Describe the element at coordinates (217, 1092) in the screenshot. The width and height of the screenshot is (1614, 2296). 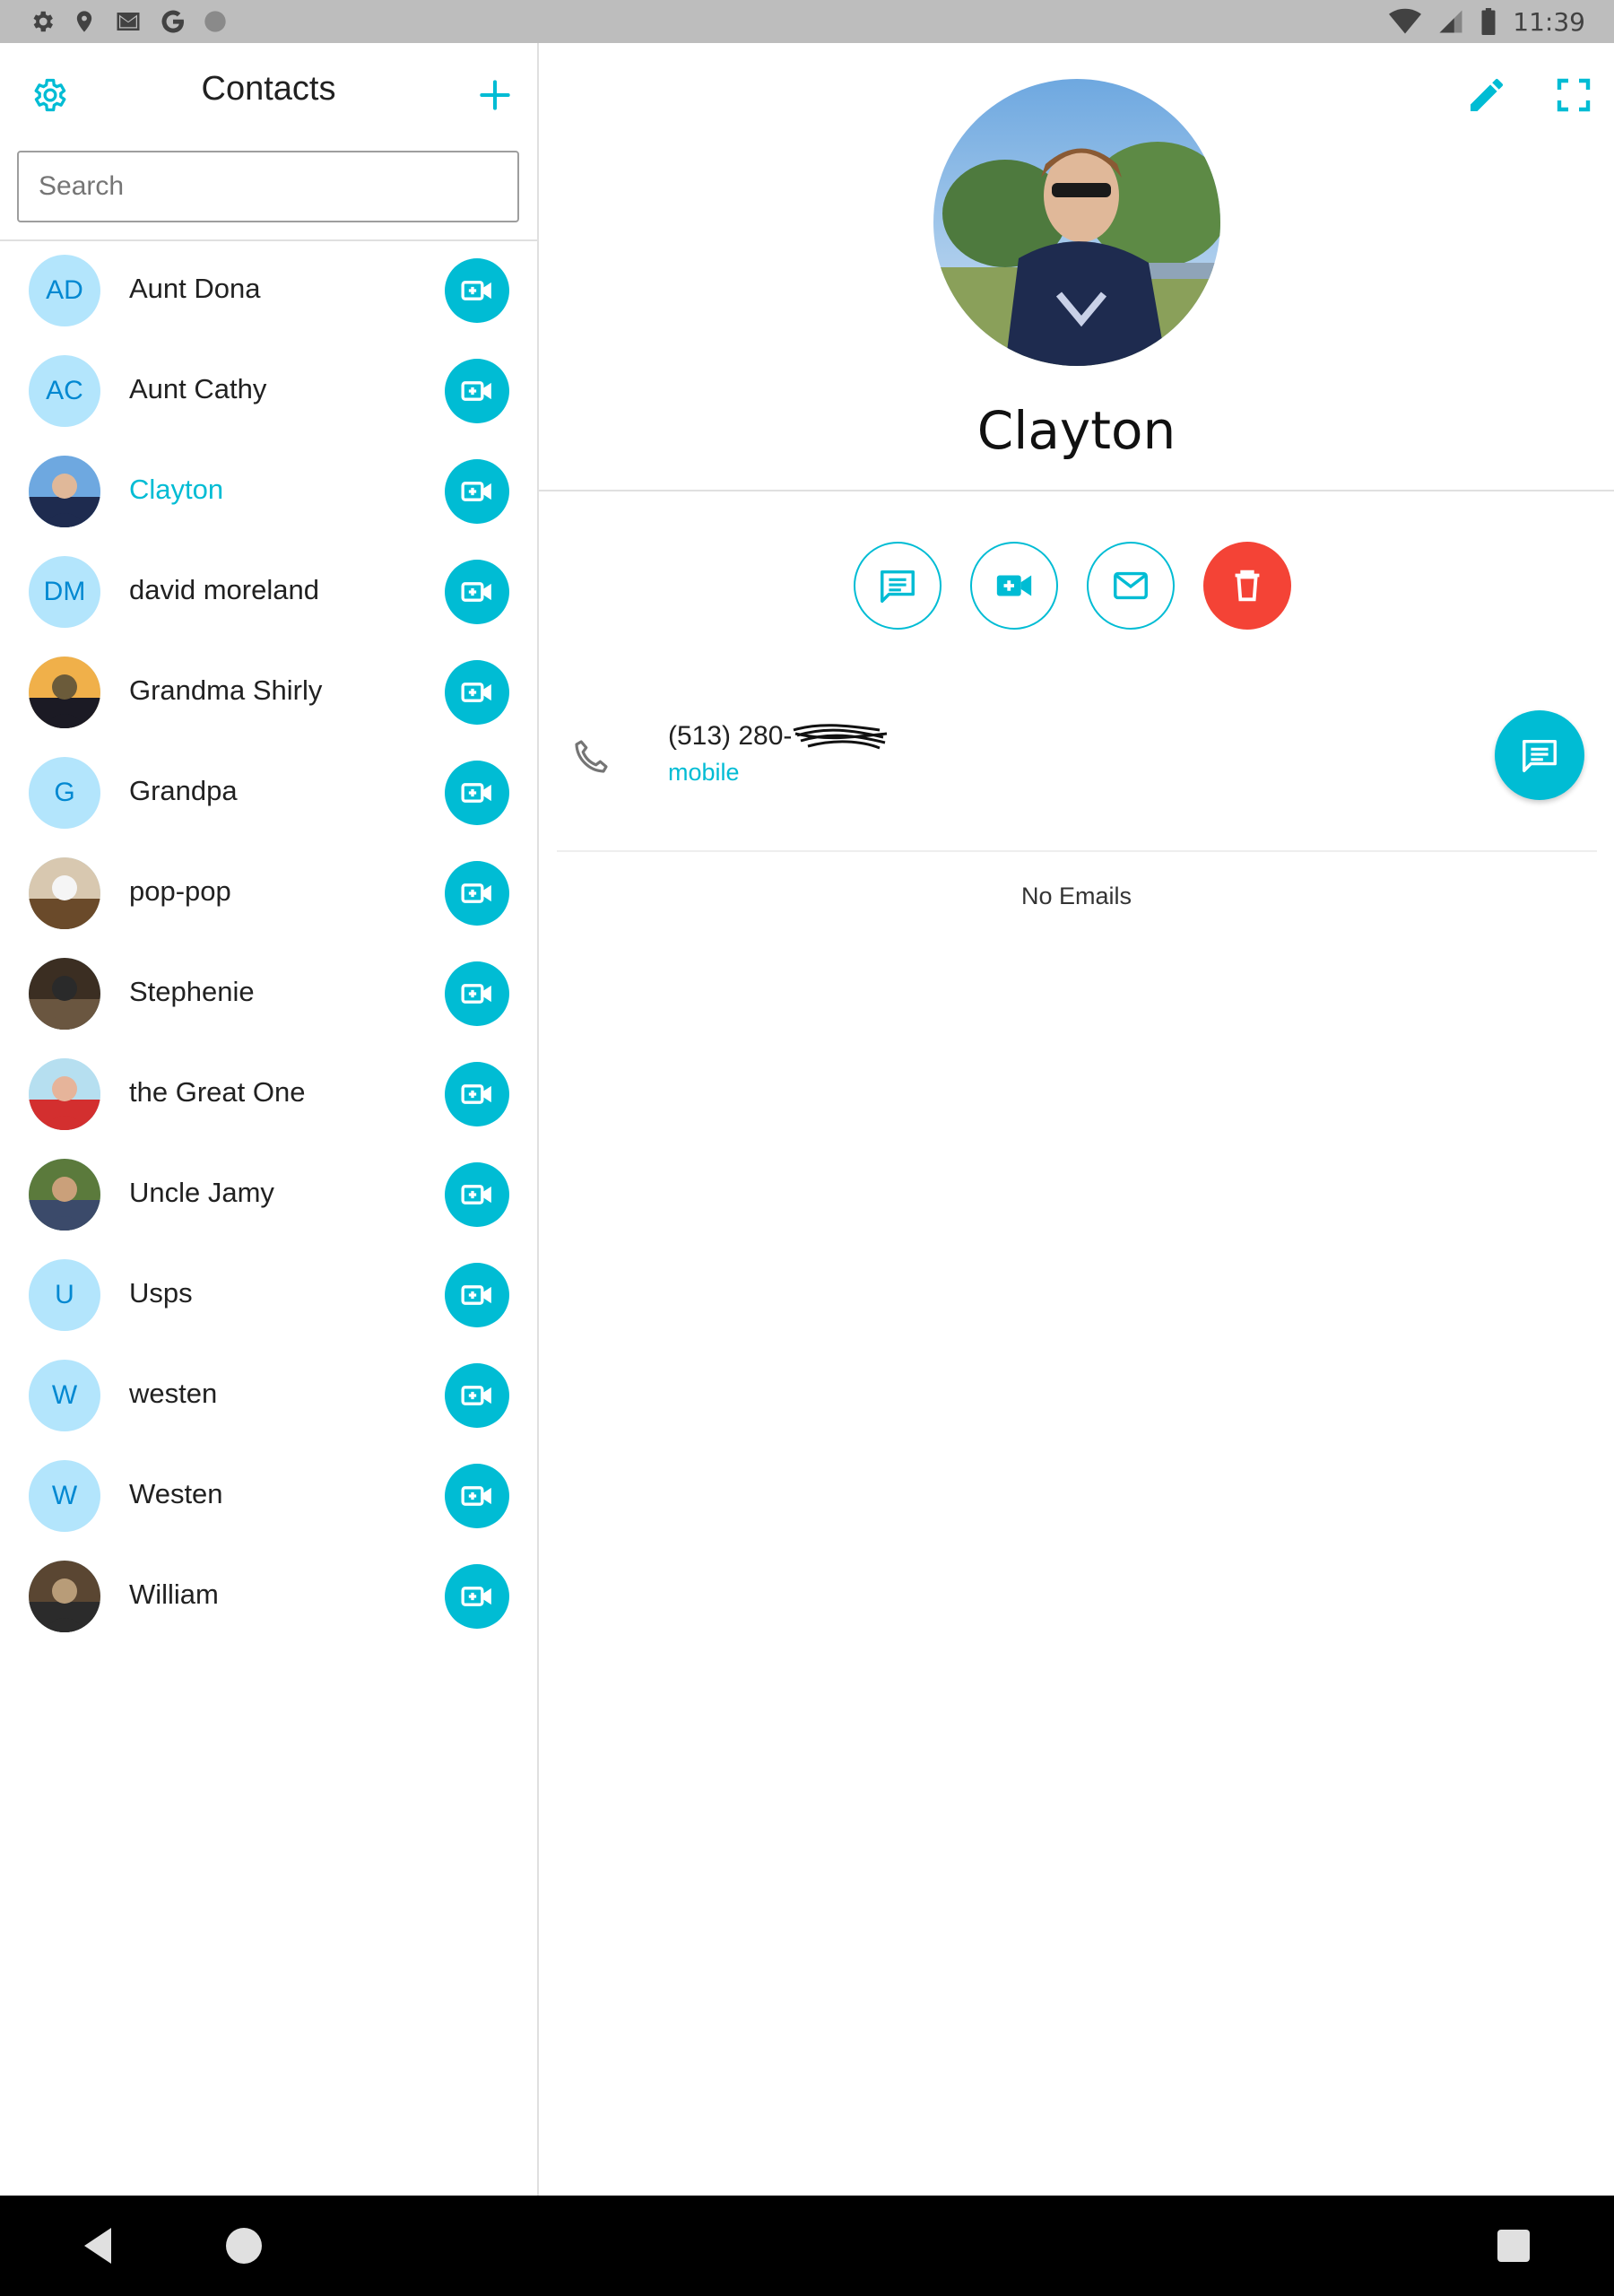
I see `contact-name: the Great One` at that location.